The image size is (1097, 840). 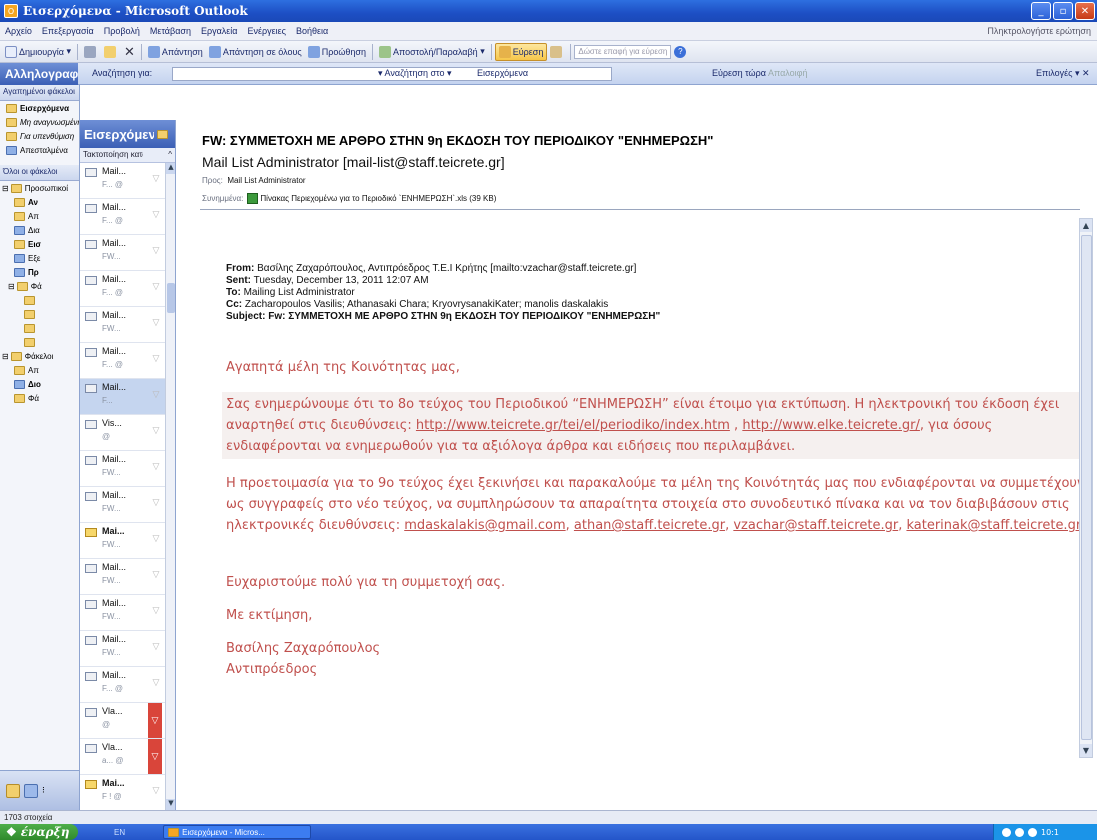 I want to click on language-indicator: EN, so click(x=119, y=832).